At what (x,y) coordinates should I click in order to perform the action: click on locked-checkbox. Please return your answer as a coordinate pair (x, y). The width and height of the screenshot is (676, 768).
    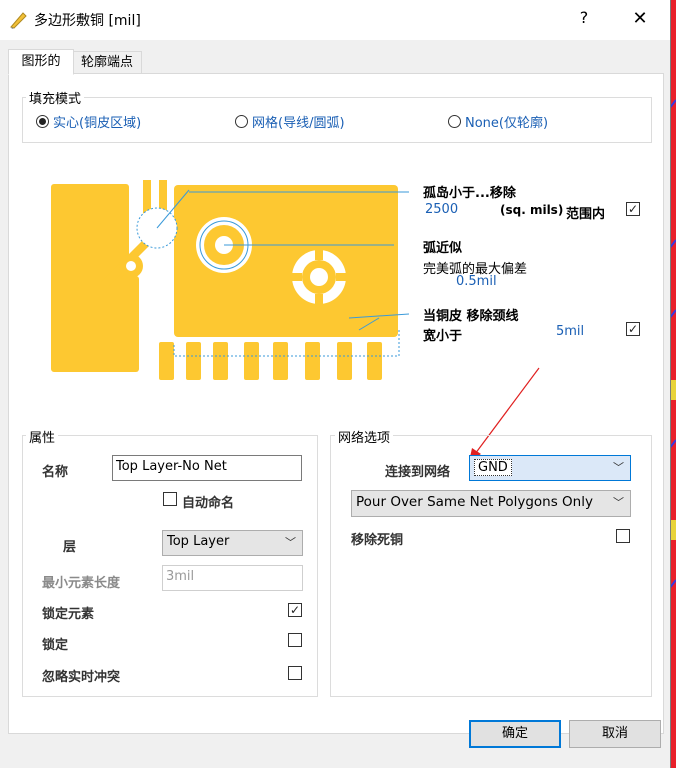
    Looking at the image, I should click on (295, 640).